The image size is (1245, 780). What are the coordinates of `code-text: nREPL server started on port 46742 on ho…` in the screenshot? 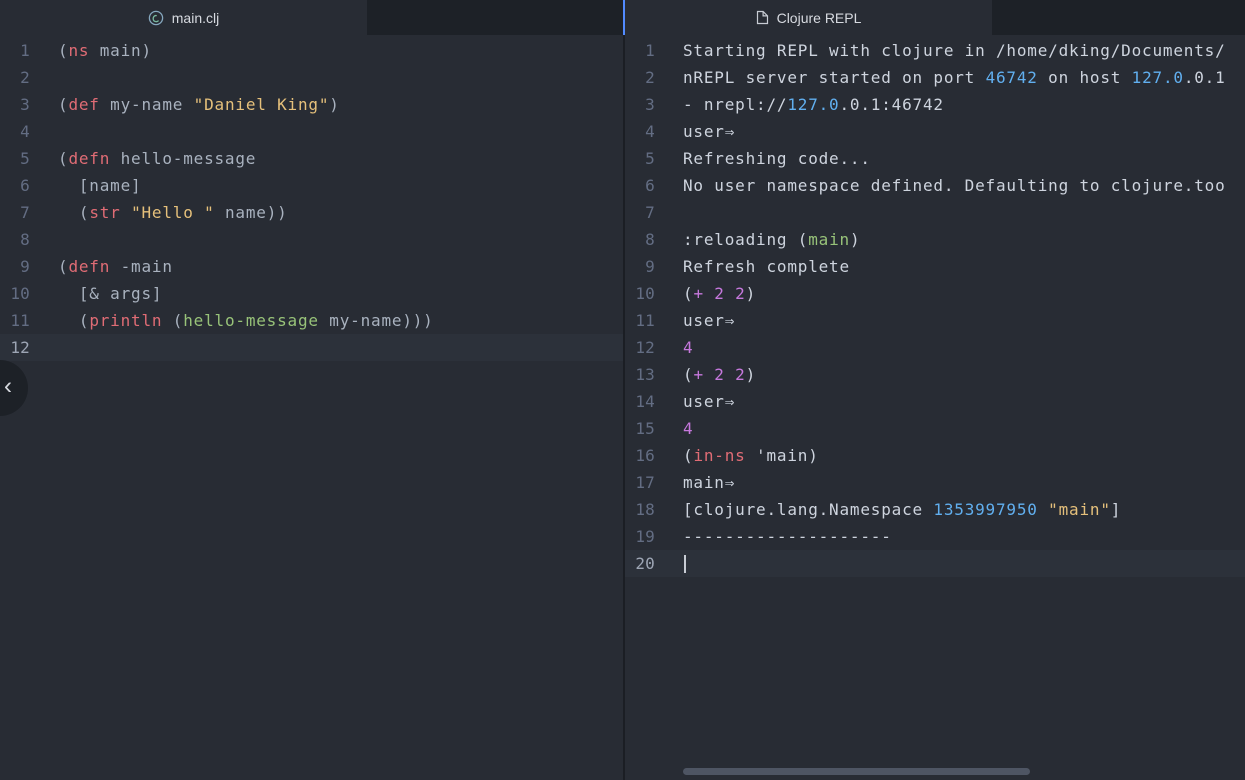 It's located at (940, 77).